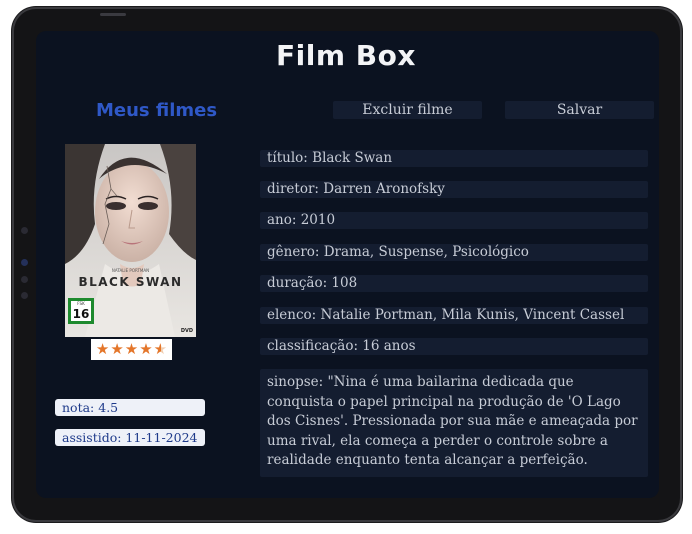 The height and width of the screenshot is (534, 692). Describe the element at coordinates (346, 55) in the screenshot. I see `app-title: Film Box` at that location.